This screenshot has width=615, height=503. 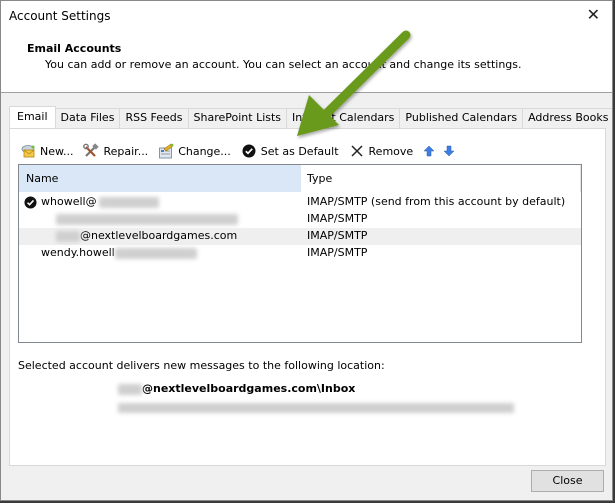 What do you see at coordinates (391, 151) in the screenshot?
I see `remove-button-label: Remove` at bounding box center [391, 151].